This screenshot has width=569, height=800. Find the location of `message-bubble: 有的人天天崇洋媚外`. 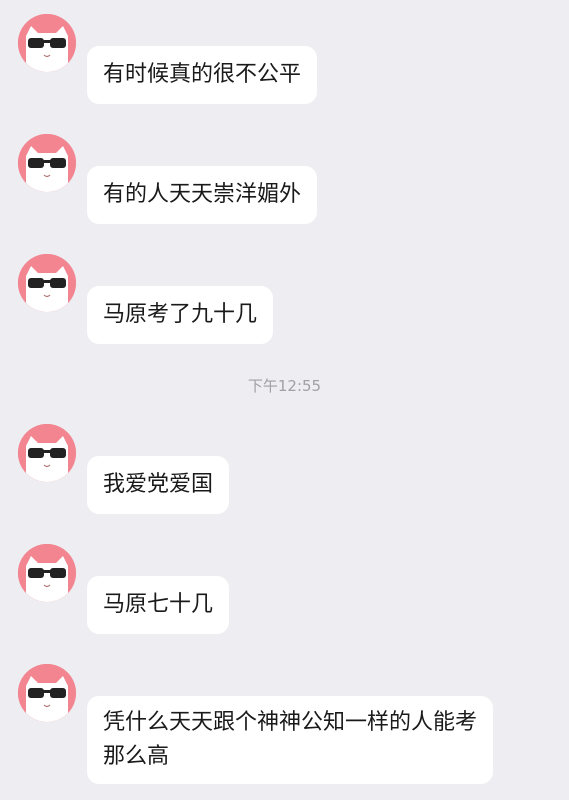

message-bubble: 有的人天天崇洋媚外 is located at coordinates (202, 195).